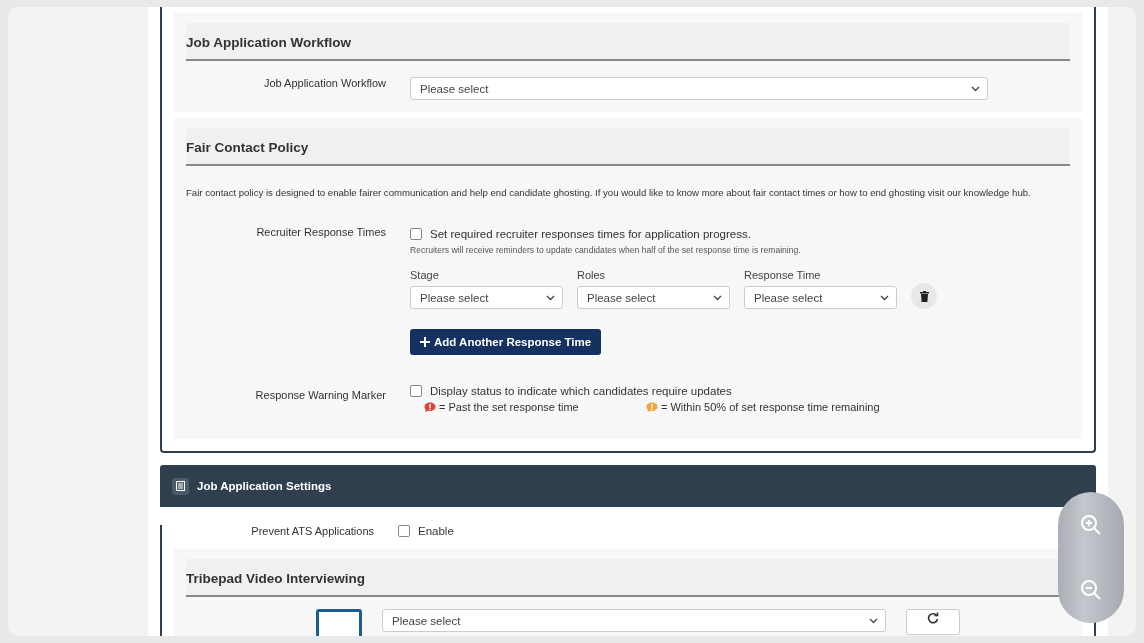 The width and height of the screenshot is (1144, 643). Describe the element at coordinates (628, 147) in the screenshot. I see `section-heading: Fair Contact Policy` at that location.